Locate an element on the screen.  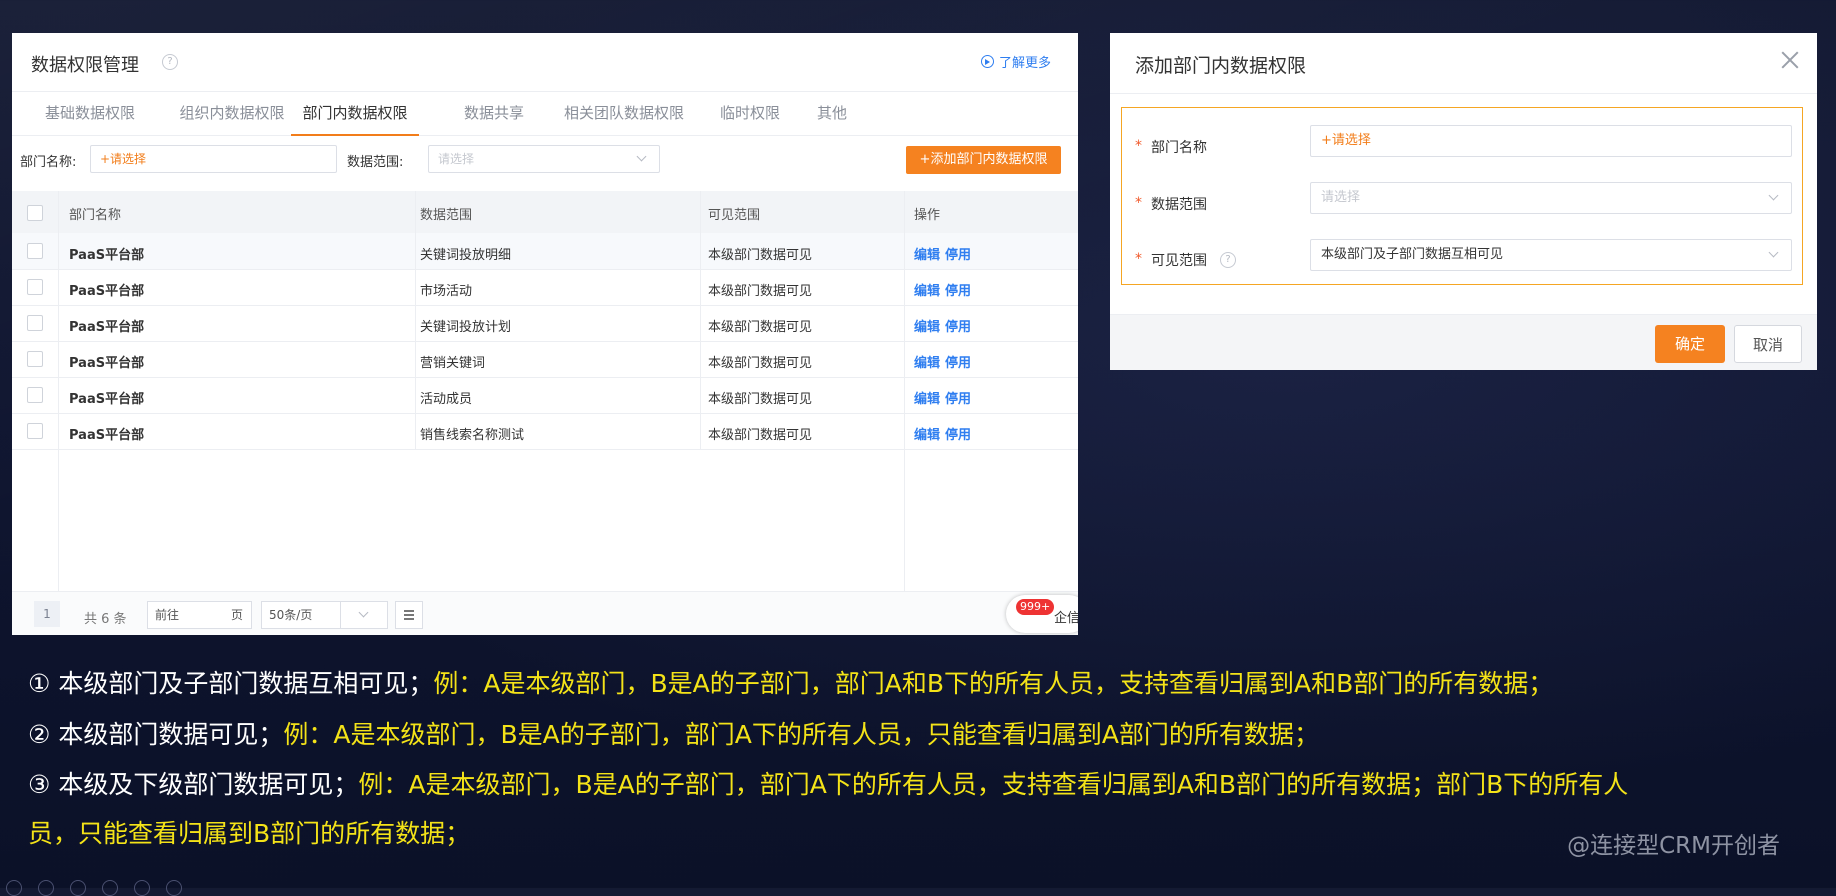
learn-more-link: 了解更多 is located at coordinates (1015, 61).